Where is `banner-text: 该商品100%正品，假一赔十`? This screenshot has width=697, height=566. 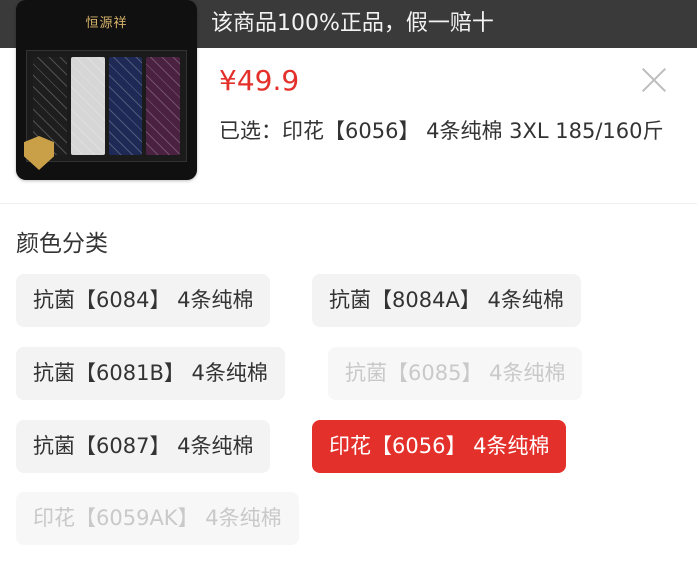 banner-text: 该商品100%正品，假一赔十 is located at coordinates (352, 23).